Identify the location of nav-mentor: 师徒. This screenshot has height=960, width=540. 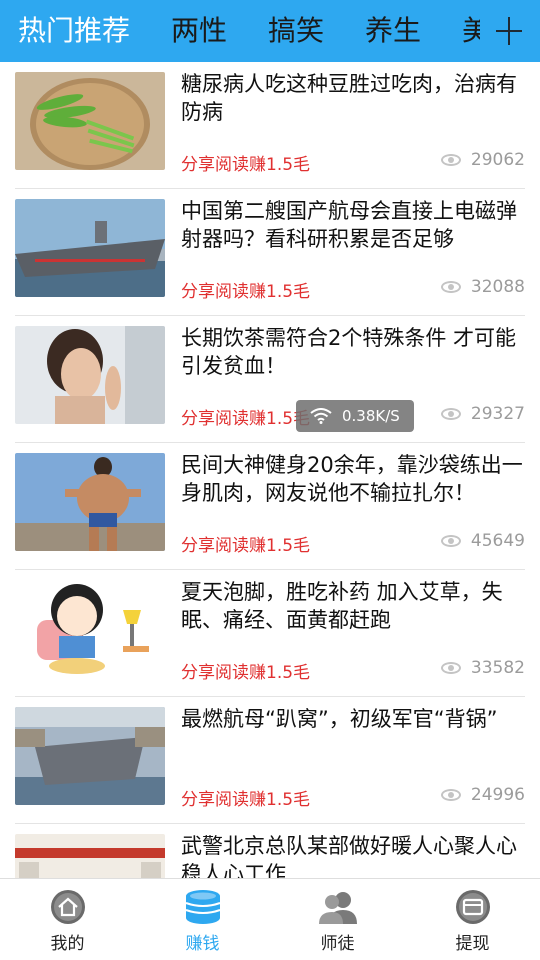
(337, 919).